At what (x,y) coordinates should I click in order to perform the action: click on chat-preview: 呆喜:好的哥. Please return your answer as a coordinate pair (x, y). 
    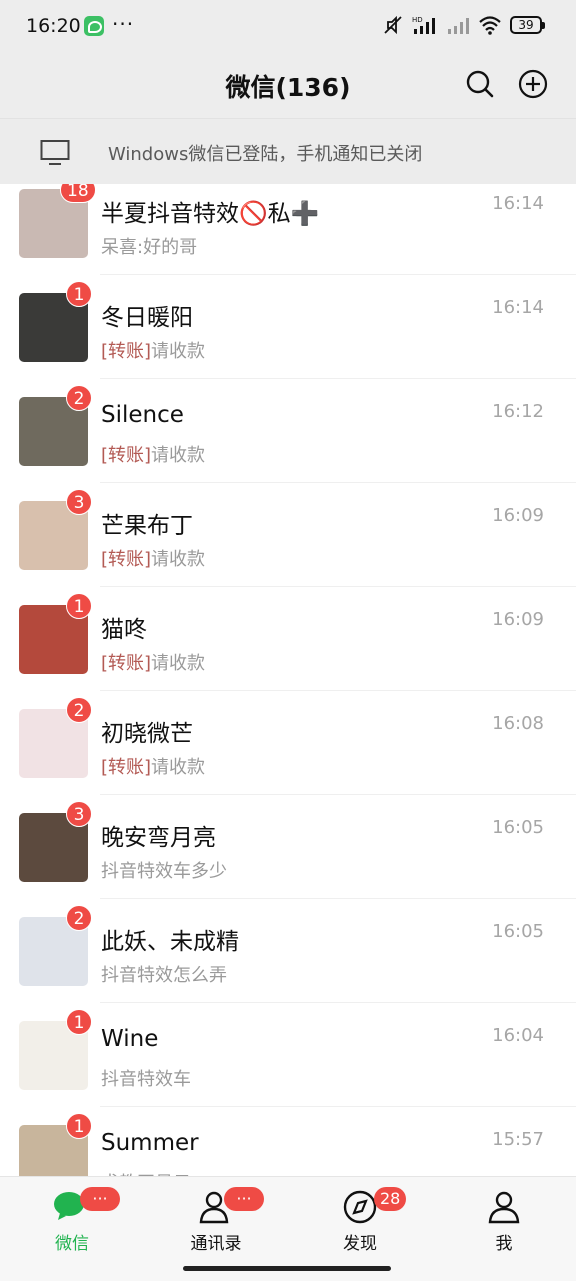
    Looking at the image, I should click on (149, 246).